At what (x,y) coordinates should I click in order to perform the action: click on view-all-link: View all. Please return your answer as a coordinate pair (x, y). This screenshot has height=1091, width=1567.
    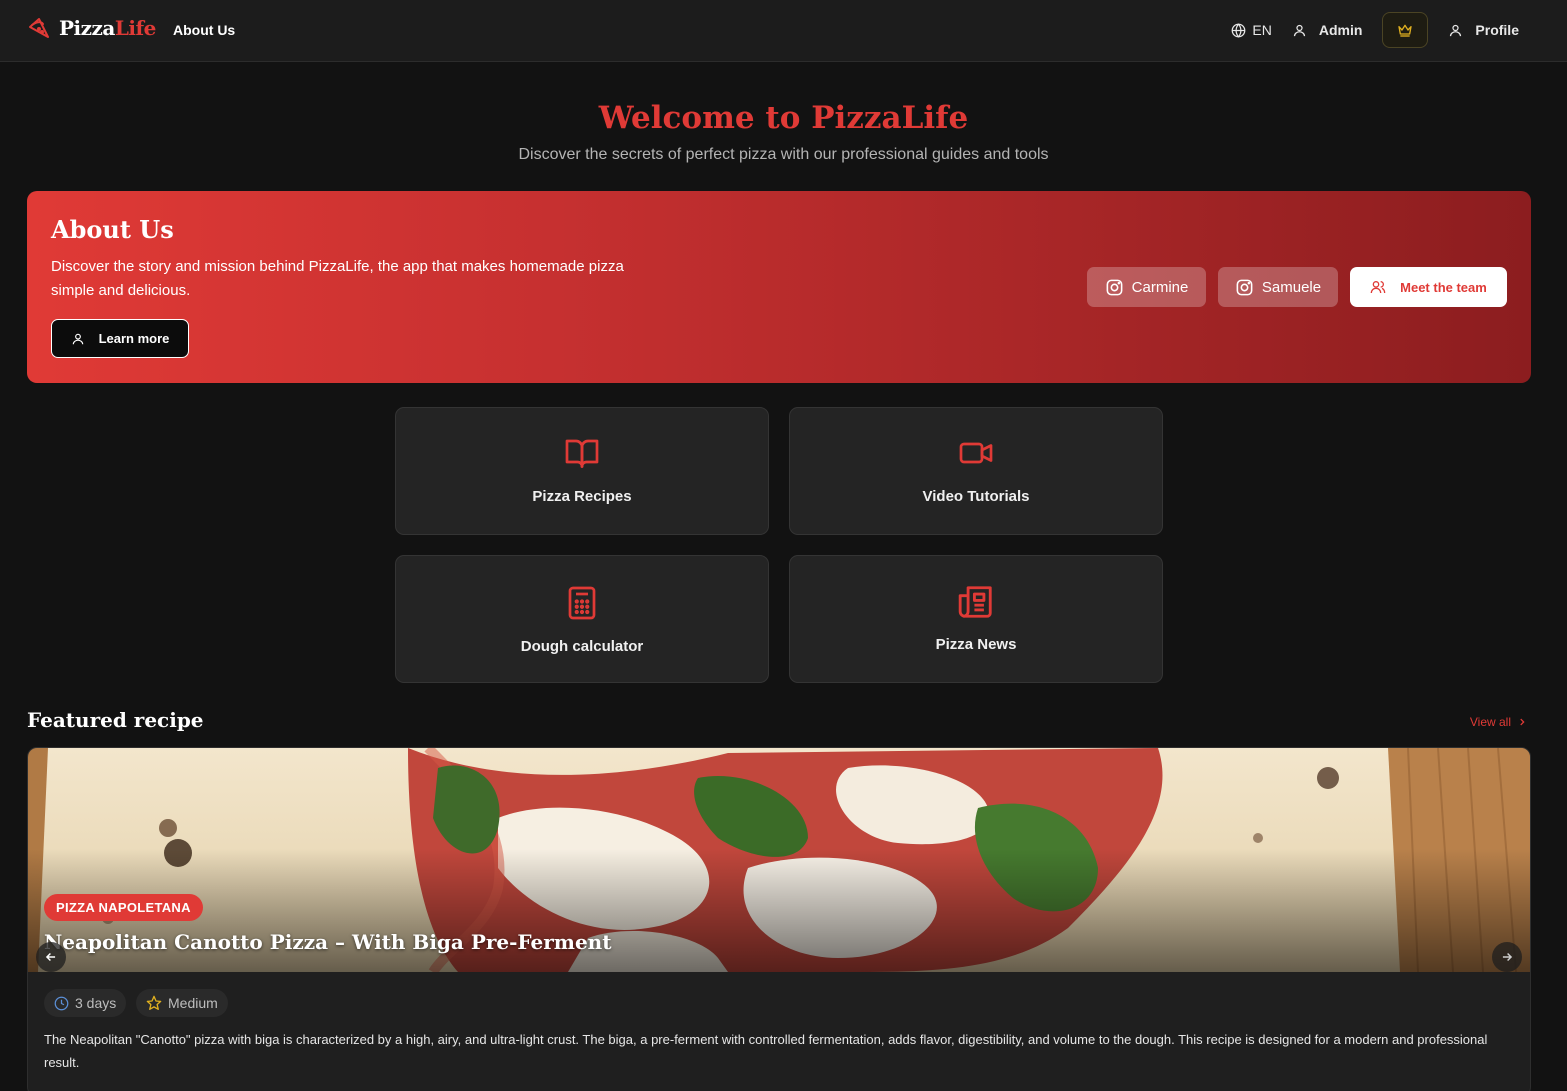
    Looking at the image, I should click on (1498, 722).